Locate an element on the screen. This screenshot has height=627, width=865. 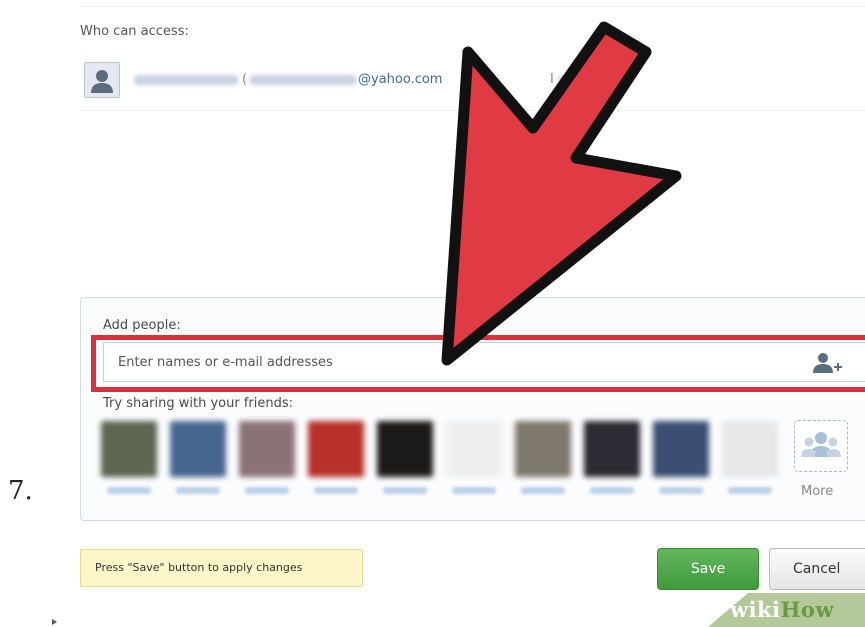
user-role-text: I is located at coordinates (552, 79).